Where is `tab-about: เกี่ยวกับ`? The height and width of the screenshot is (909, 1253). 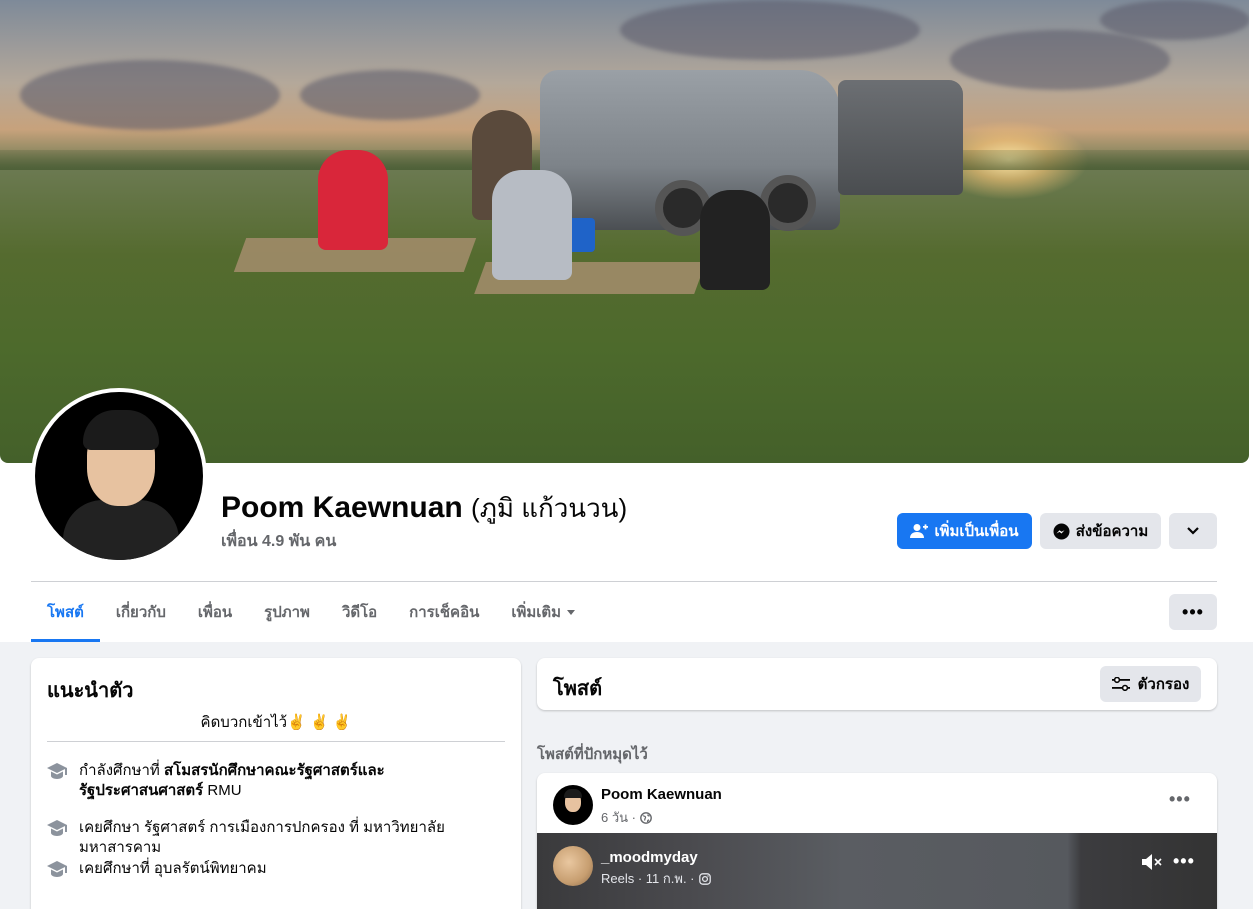
tab-about: เกี่ยวกับ is located at coordinates (141, 612).